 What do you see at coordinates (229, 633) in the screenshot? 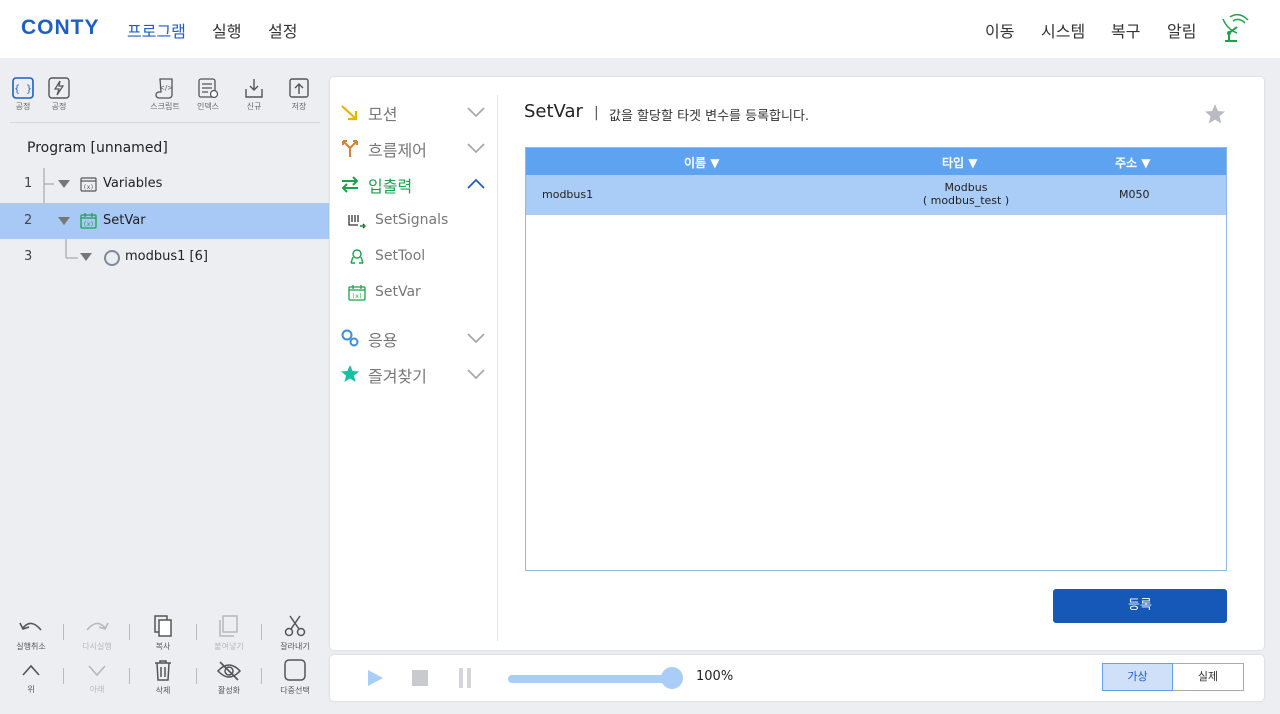
I see `paste-button: 붙여넣기` at bounding box center [229, 633].